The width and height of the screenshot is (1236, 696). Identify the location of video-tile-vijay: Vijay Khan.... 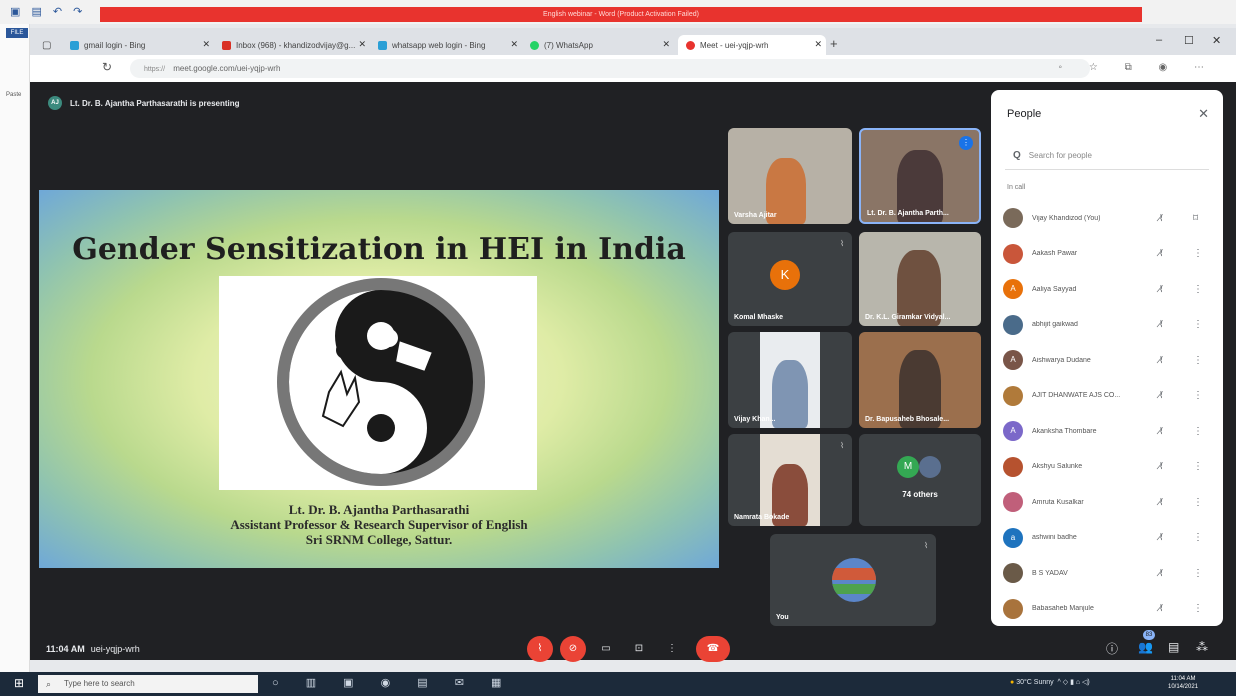
(790, 380).